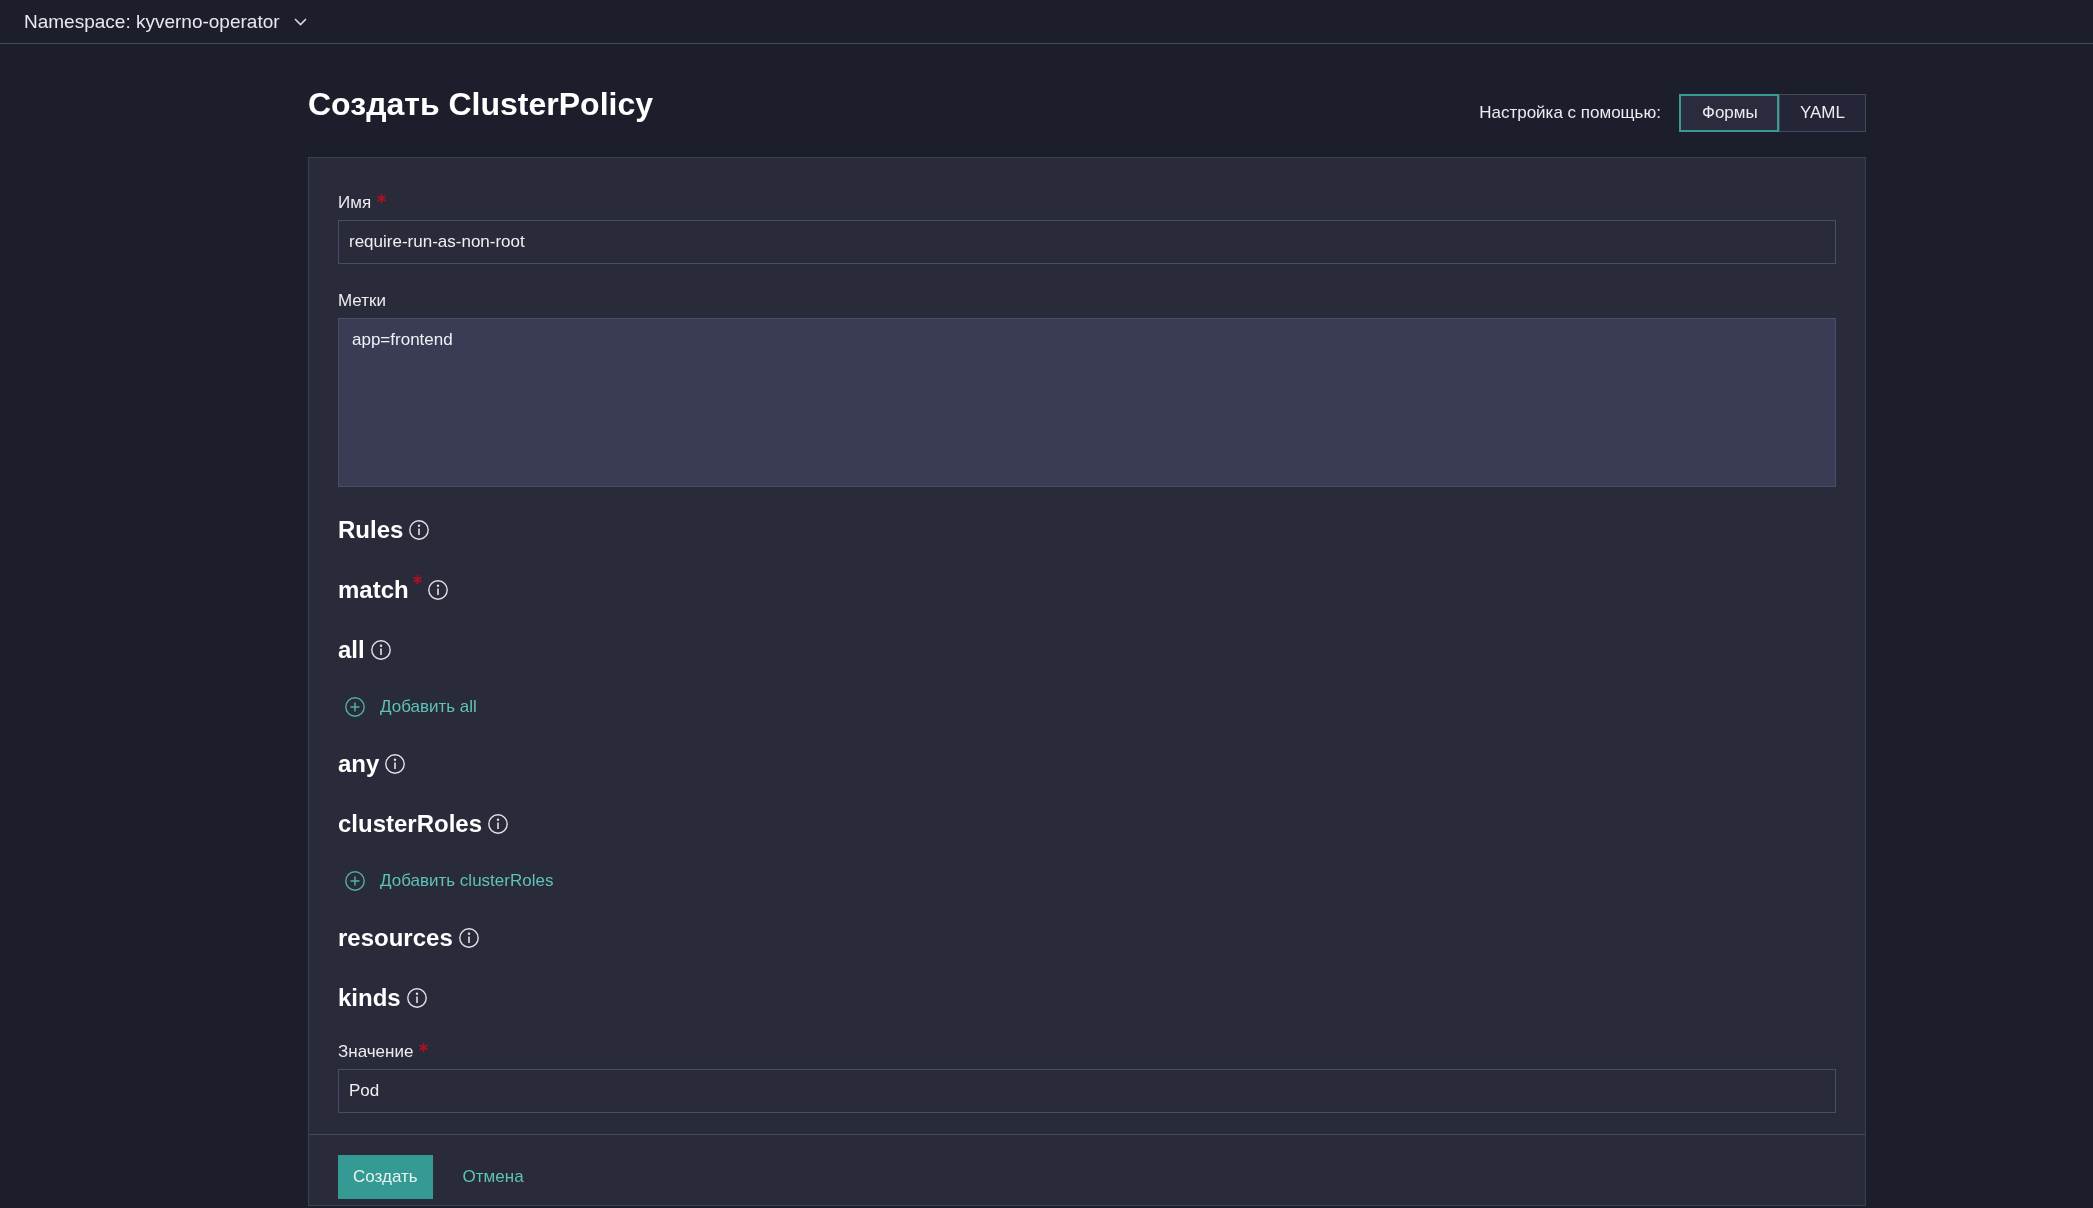 Image resolution: width=2093 pixels, height=1208 pixels. What do you see at coordinates (446, 881) in the screenshot?
I see `add-link: Добавить clusterRoles` at bounding box center [446, 881].